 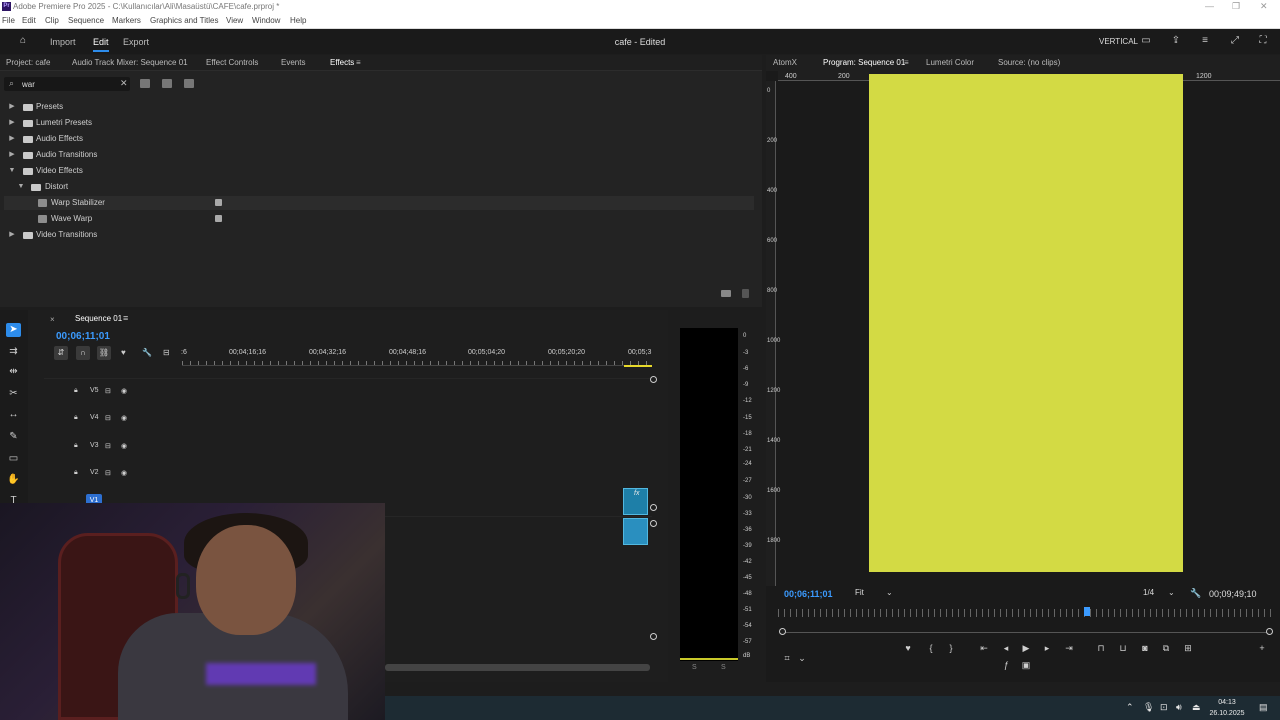 What do you see at coordinates (802, 658) in the screenshot?
I see `chevron-down-icon: ⌄` at bounding box center [802, 658].